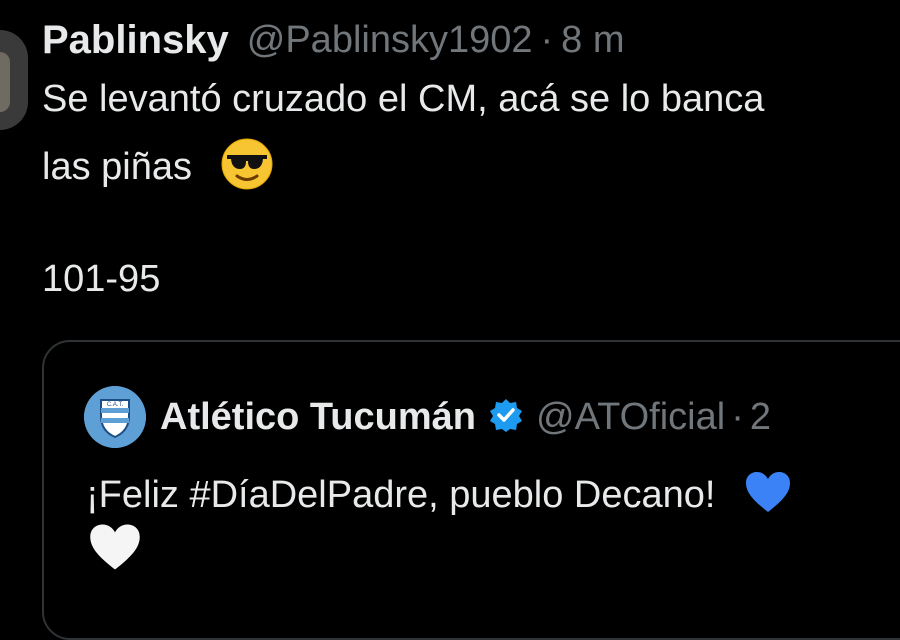  I want to click on logo-text: C.A.T., so click(115, 405).